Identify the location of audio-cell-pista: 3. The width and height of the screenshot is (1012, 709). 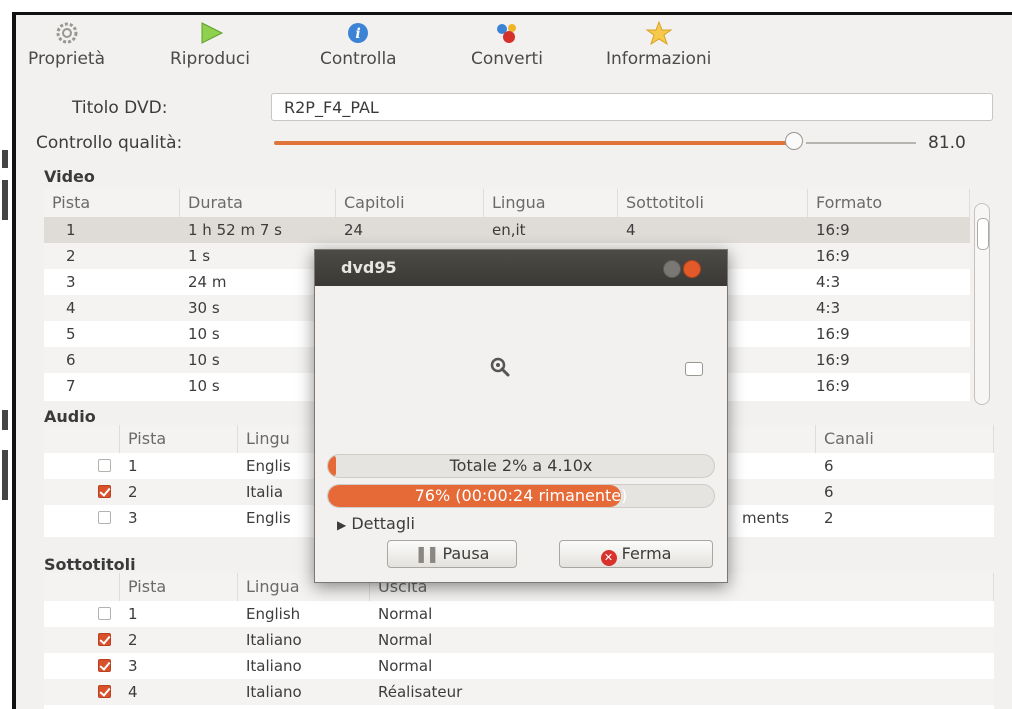
(133, 518).